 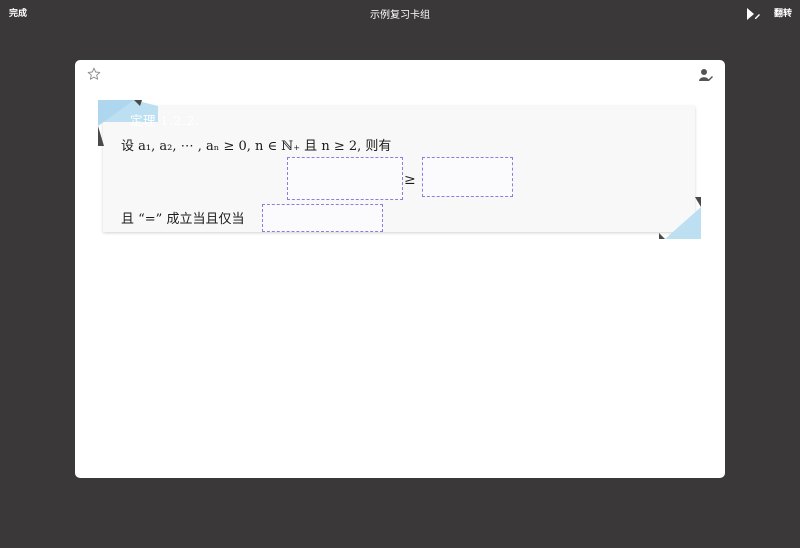 What do you see at coordinates (94, 73) in the screenshot?
I see `star-outline-icon` at bounding box center [94, 73].